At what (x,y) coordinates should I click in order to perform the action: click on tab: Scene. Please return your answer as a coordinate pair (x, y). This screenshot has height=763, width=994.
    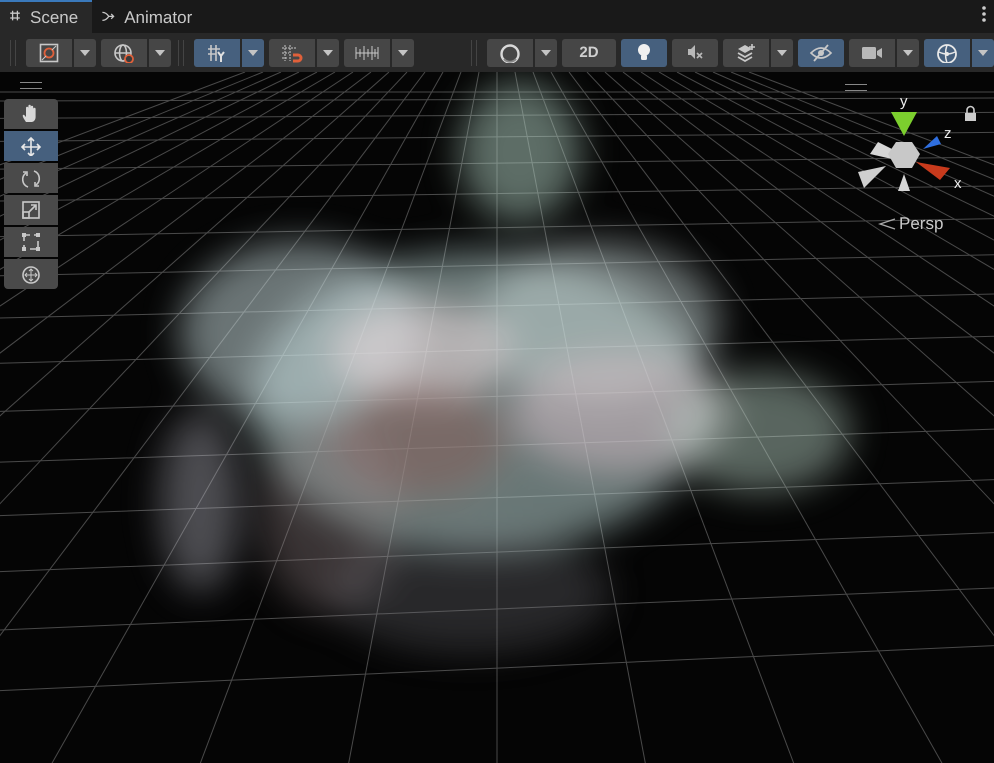
    Looking at the image, I should click on (46, 16).